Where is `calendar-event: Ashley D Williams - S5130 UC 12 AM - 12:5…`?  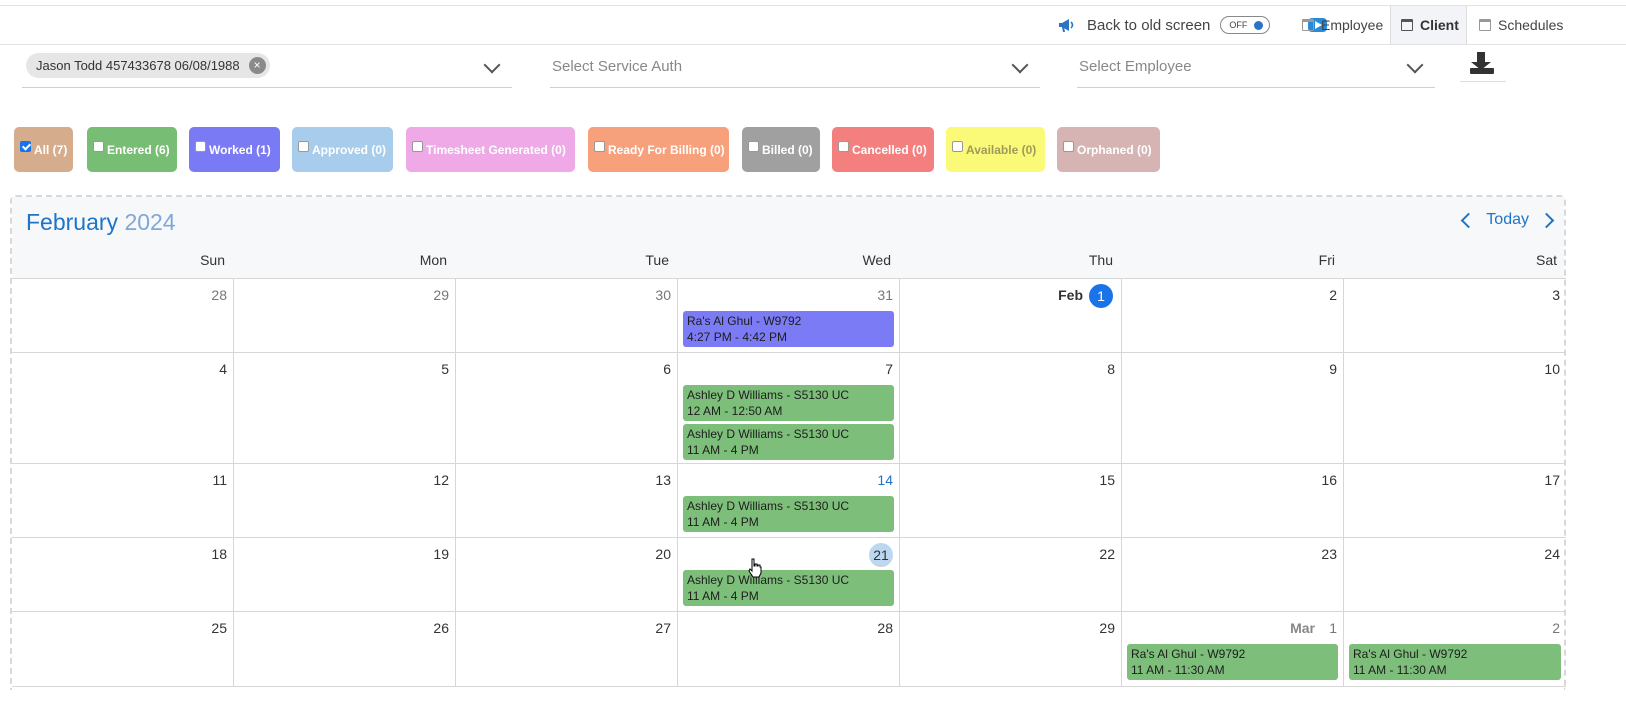 calendar-event: Ashley D Williams - S5130 UC 12 AM - 12:5… is located at coordinates (788, 403).